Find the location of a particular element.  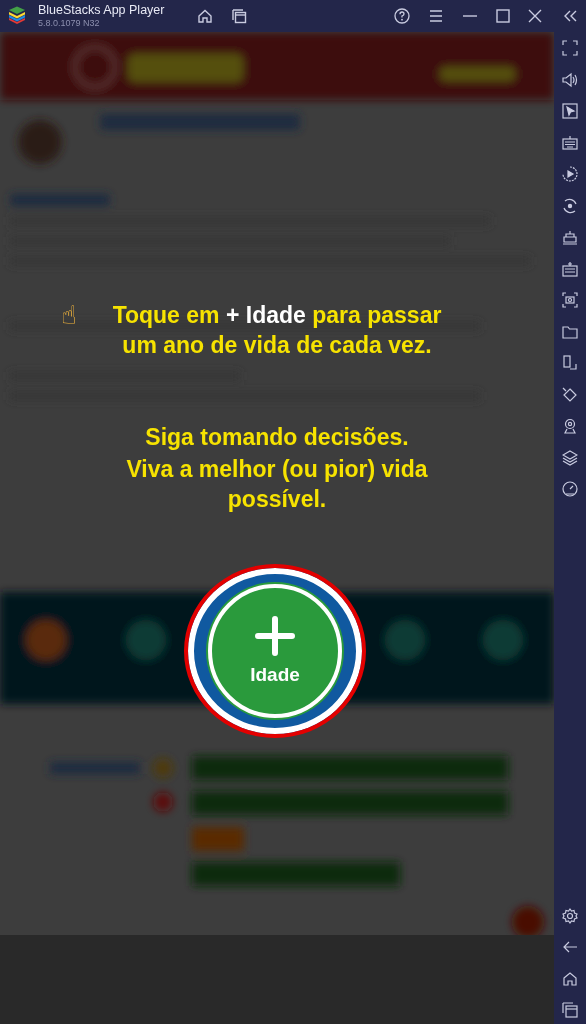

age-button: Idade is located at coordinates (275, 651).